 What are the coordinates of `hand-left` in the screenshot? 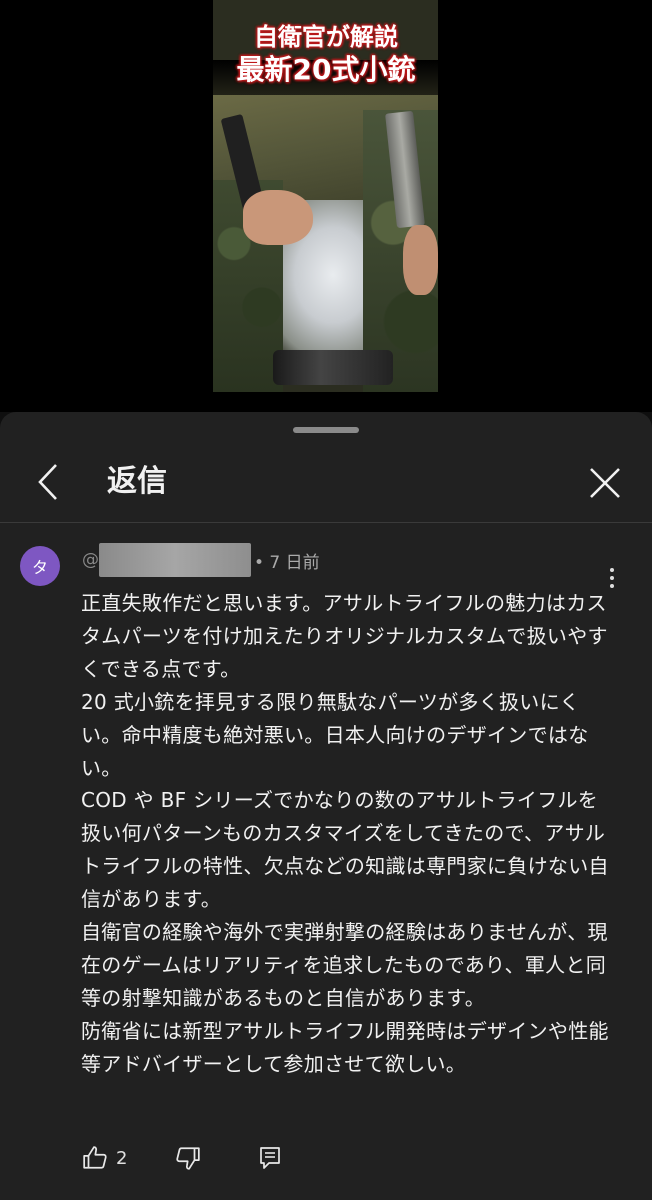 It's located at (278, 217).